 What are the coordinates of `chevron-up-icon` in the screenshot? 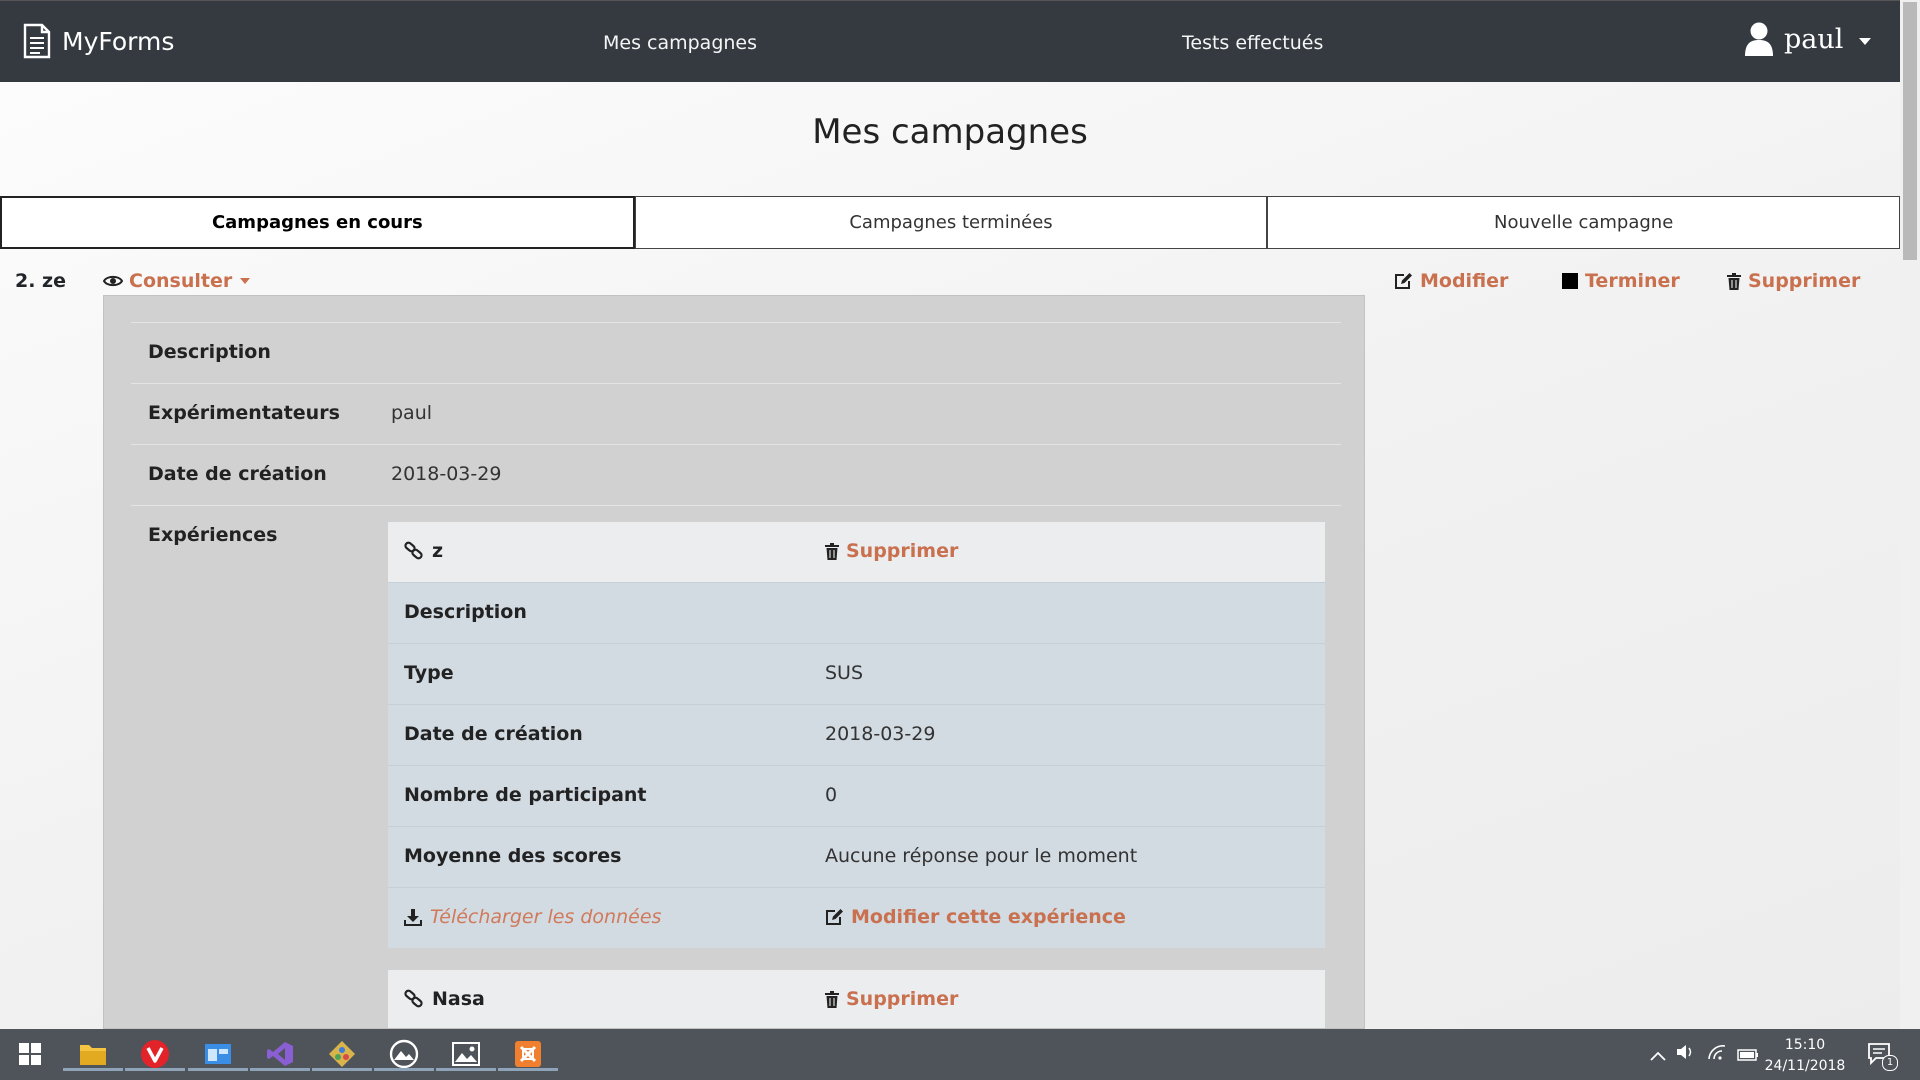 It's located at (1658, 1055).